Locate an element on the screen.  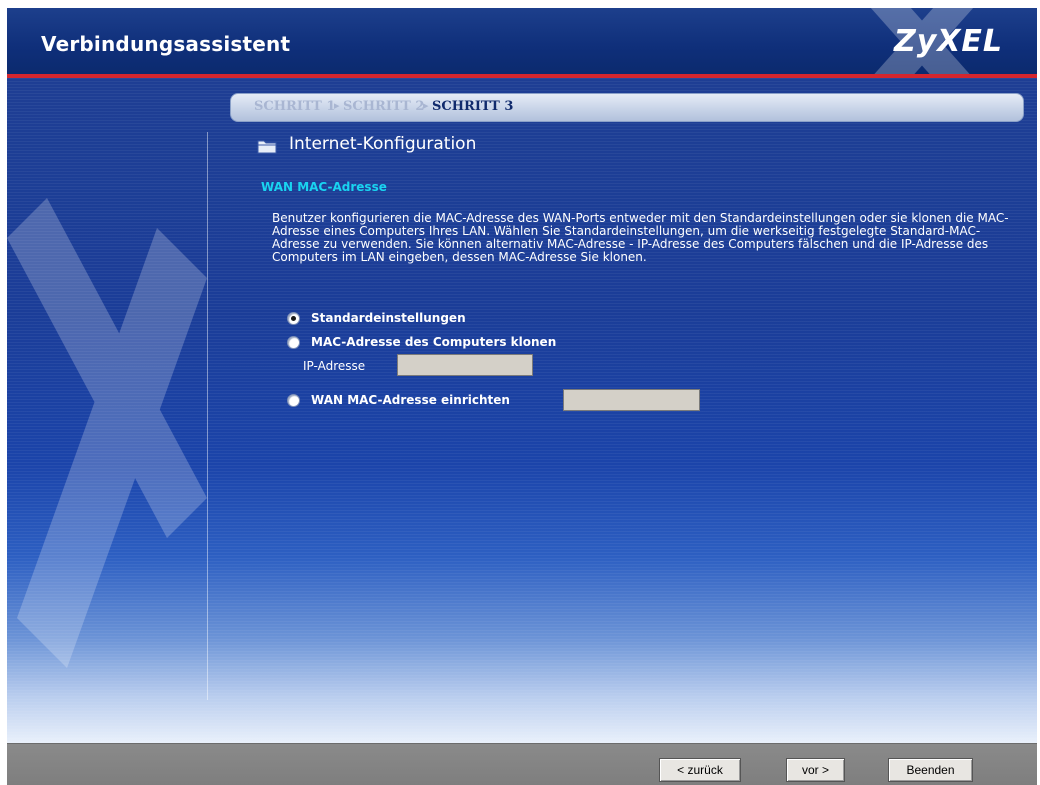
option-set-wan-mac-label: WAN MAC-Adresse einrichten is located at coordinates (410, 400).